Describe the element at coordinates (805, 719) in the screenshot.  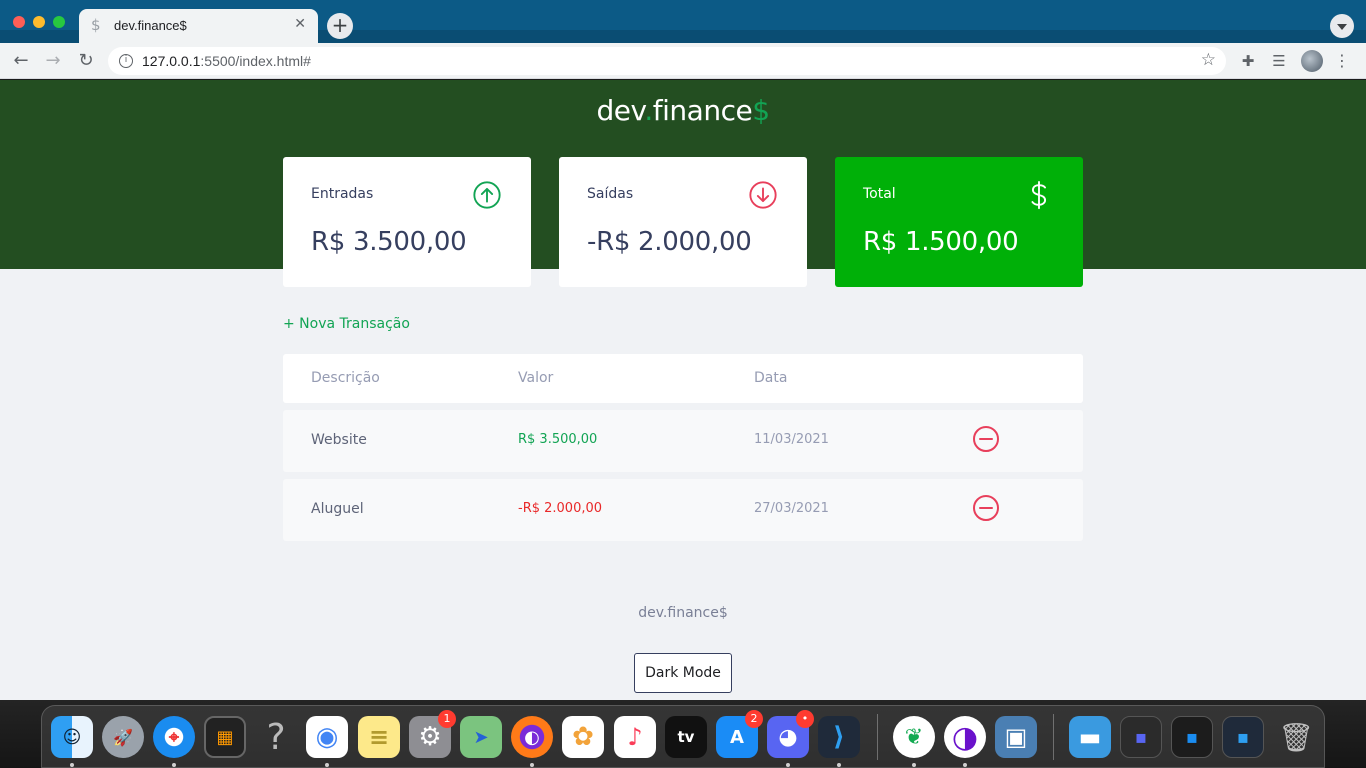
I see `notification-badge: •` at that location.